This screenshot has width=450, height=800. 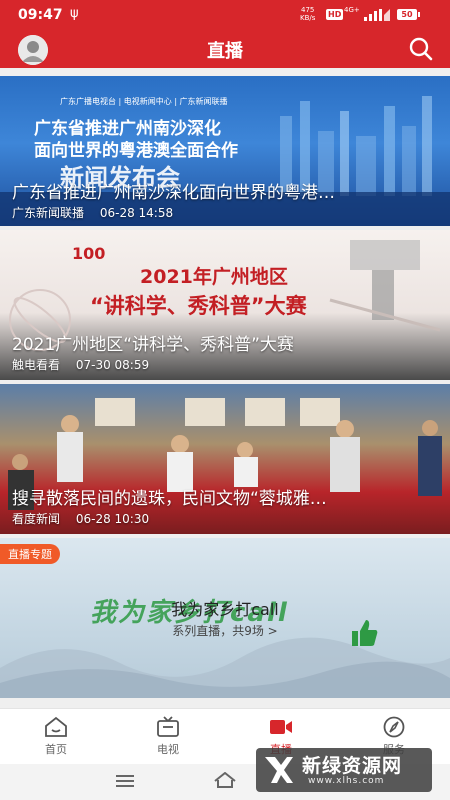 I want to click on tab-label: 首页, so click(x=56, y=749).